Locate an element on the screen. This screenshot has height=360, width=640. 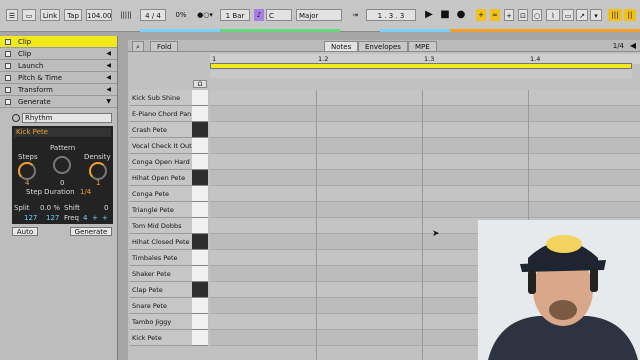
metronome-icon: ●○▾ is located at coordinates (205, 15).